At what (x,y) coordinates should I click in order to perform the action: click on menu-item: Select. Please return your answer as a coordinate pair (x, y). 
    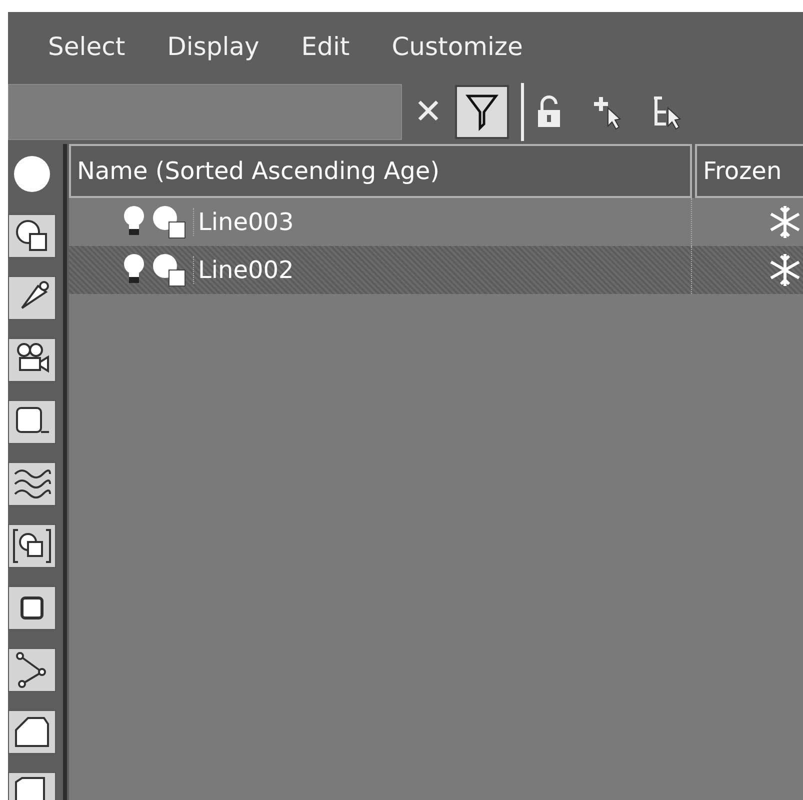
    Looking at the image, I should click on (94, 46).